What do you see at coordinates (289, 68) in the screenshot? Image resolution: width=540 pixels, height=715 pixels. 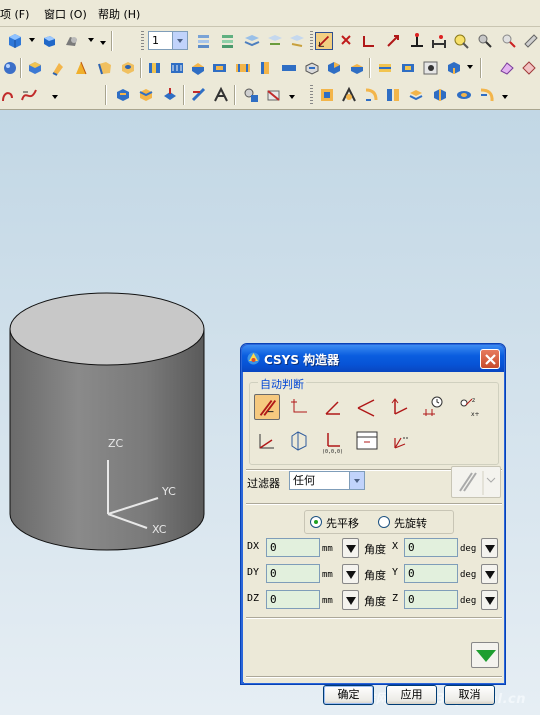 I see `trim-body-icon` at bounding box center [289, 68].